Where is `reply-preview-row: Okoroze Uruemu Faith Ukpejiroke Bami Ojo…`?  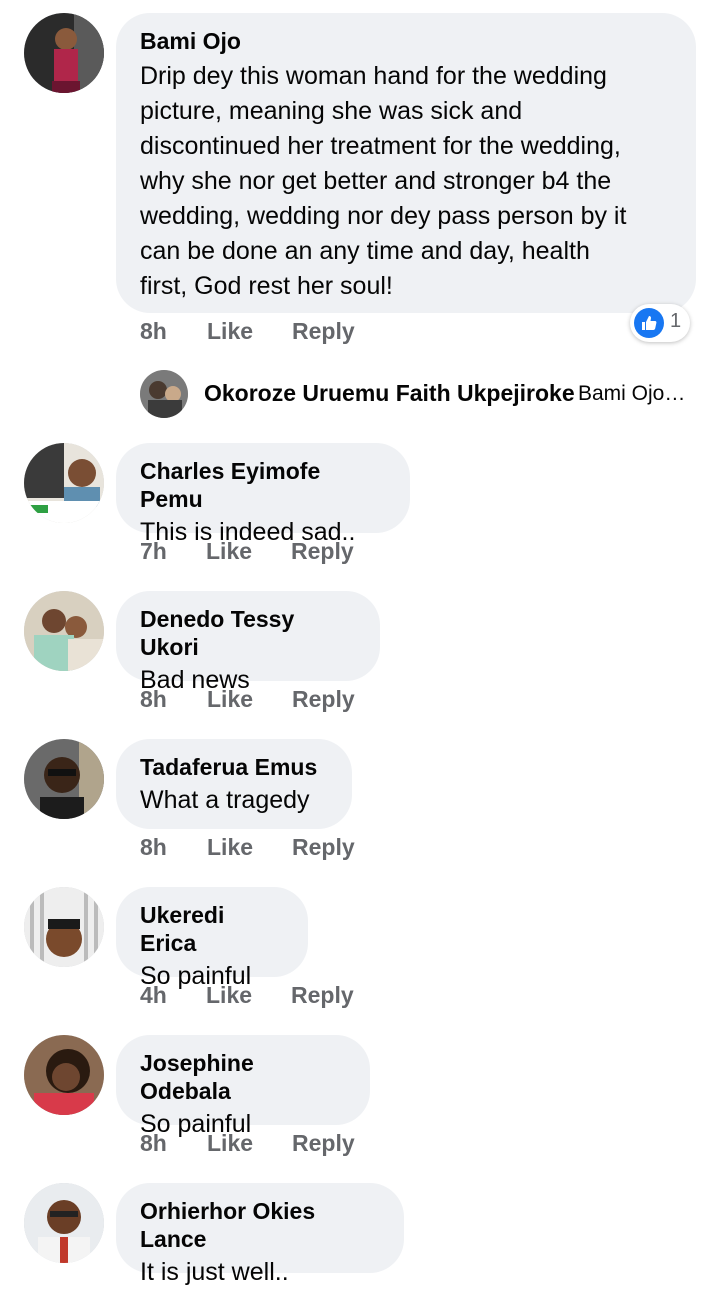 reply-preview-row: Okoroze Uruemu Faith Ukpejiroke Bami Ojo… is located at coordinates (425, 394).